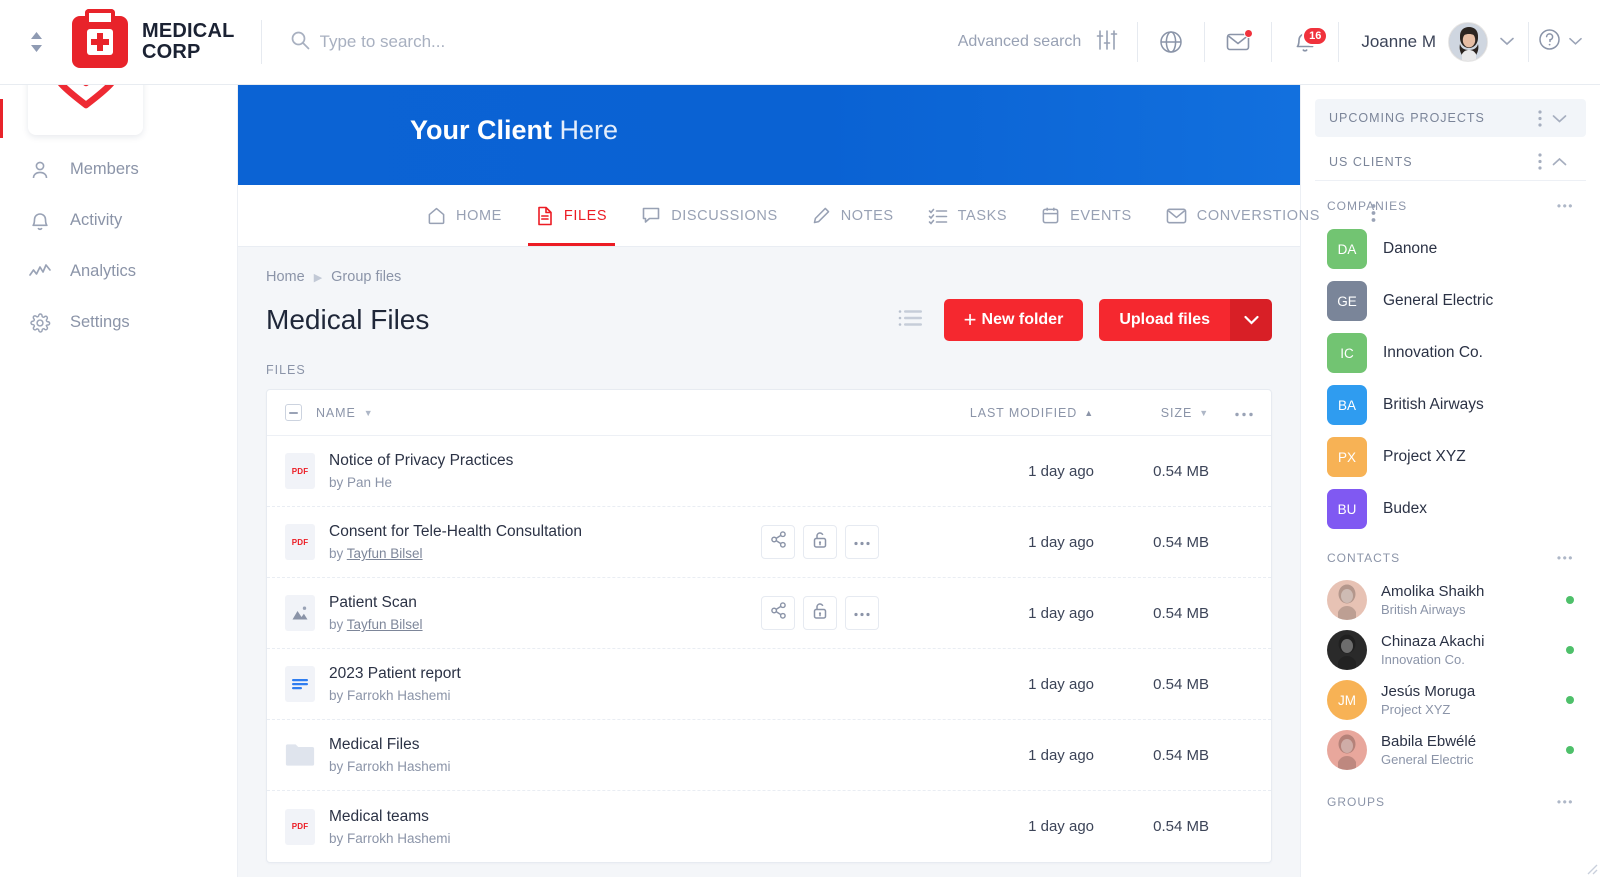 The image size is (1600, 877). What do you see at coordinates (285, 277) in the screenshot?
I see `breadcrumb-home: Home` at bounding box center [285, 277].